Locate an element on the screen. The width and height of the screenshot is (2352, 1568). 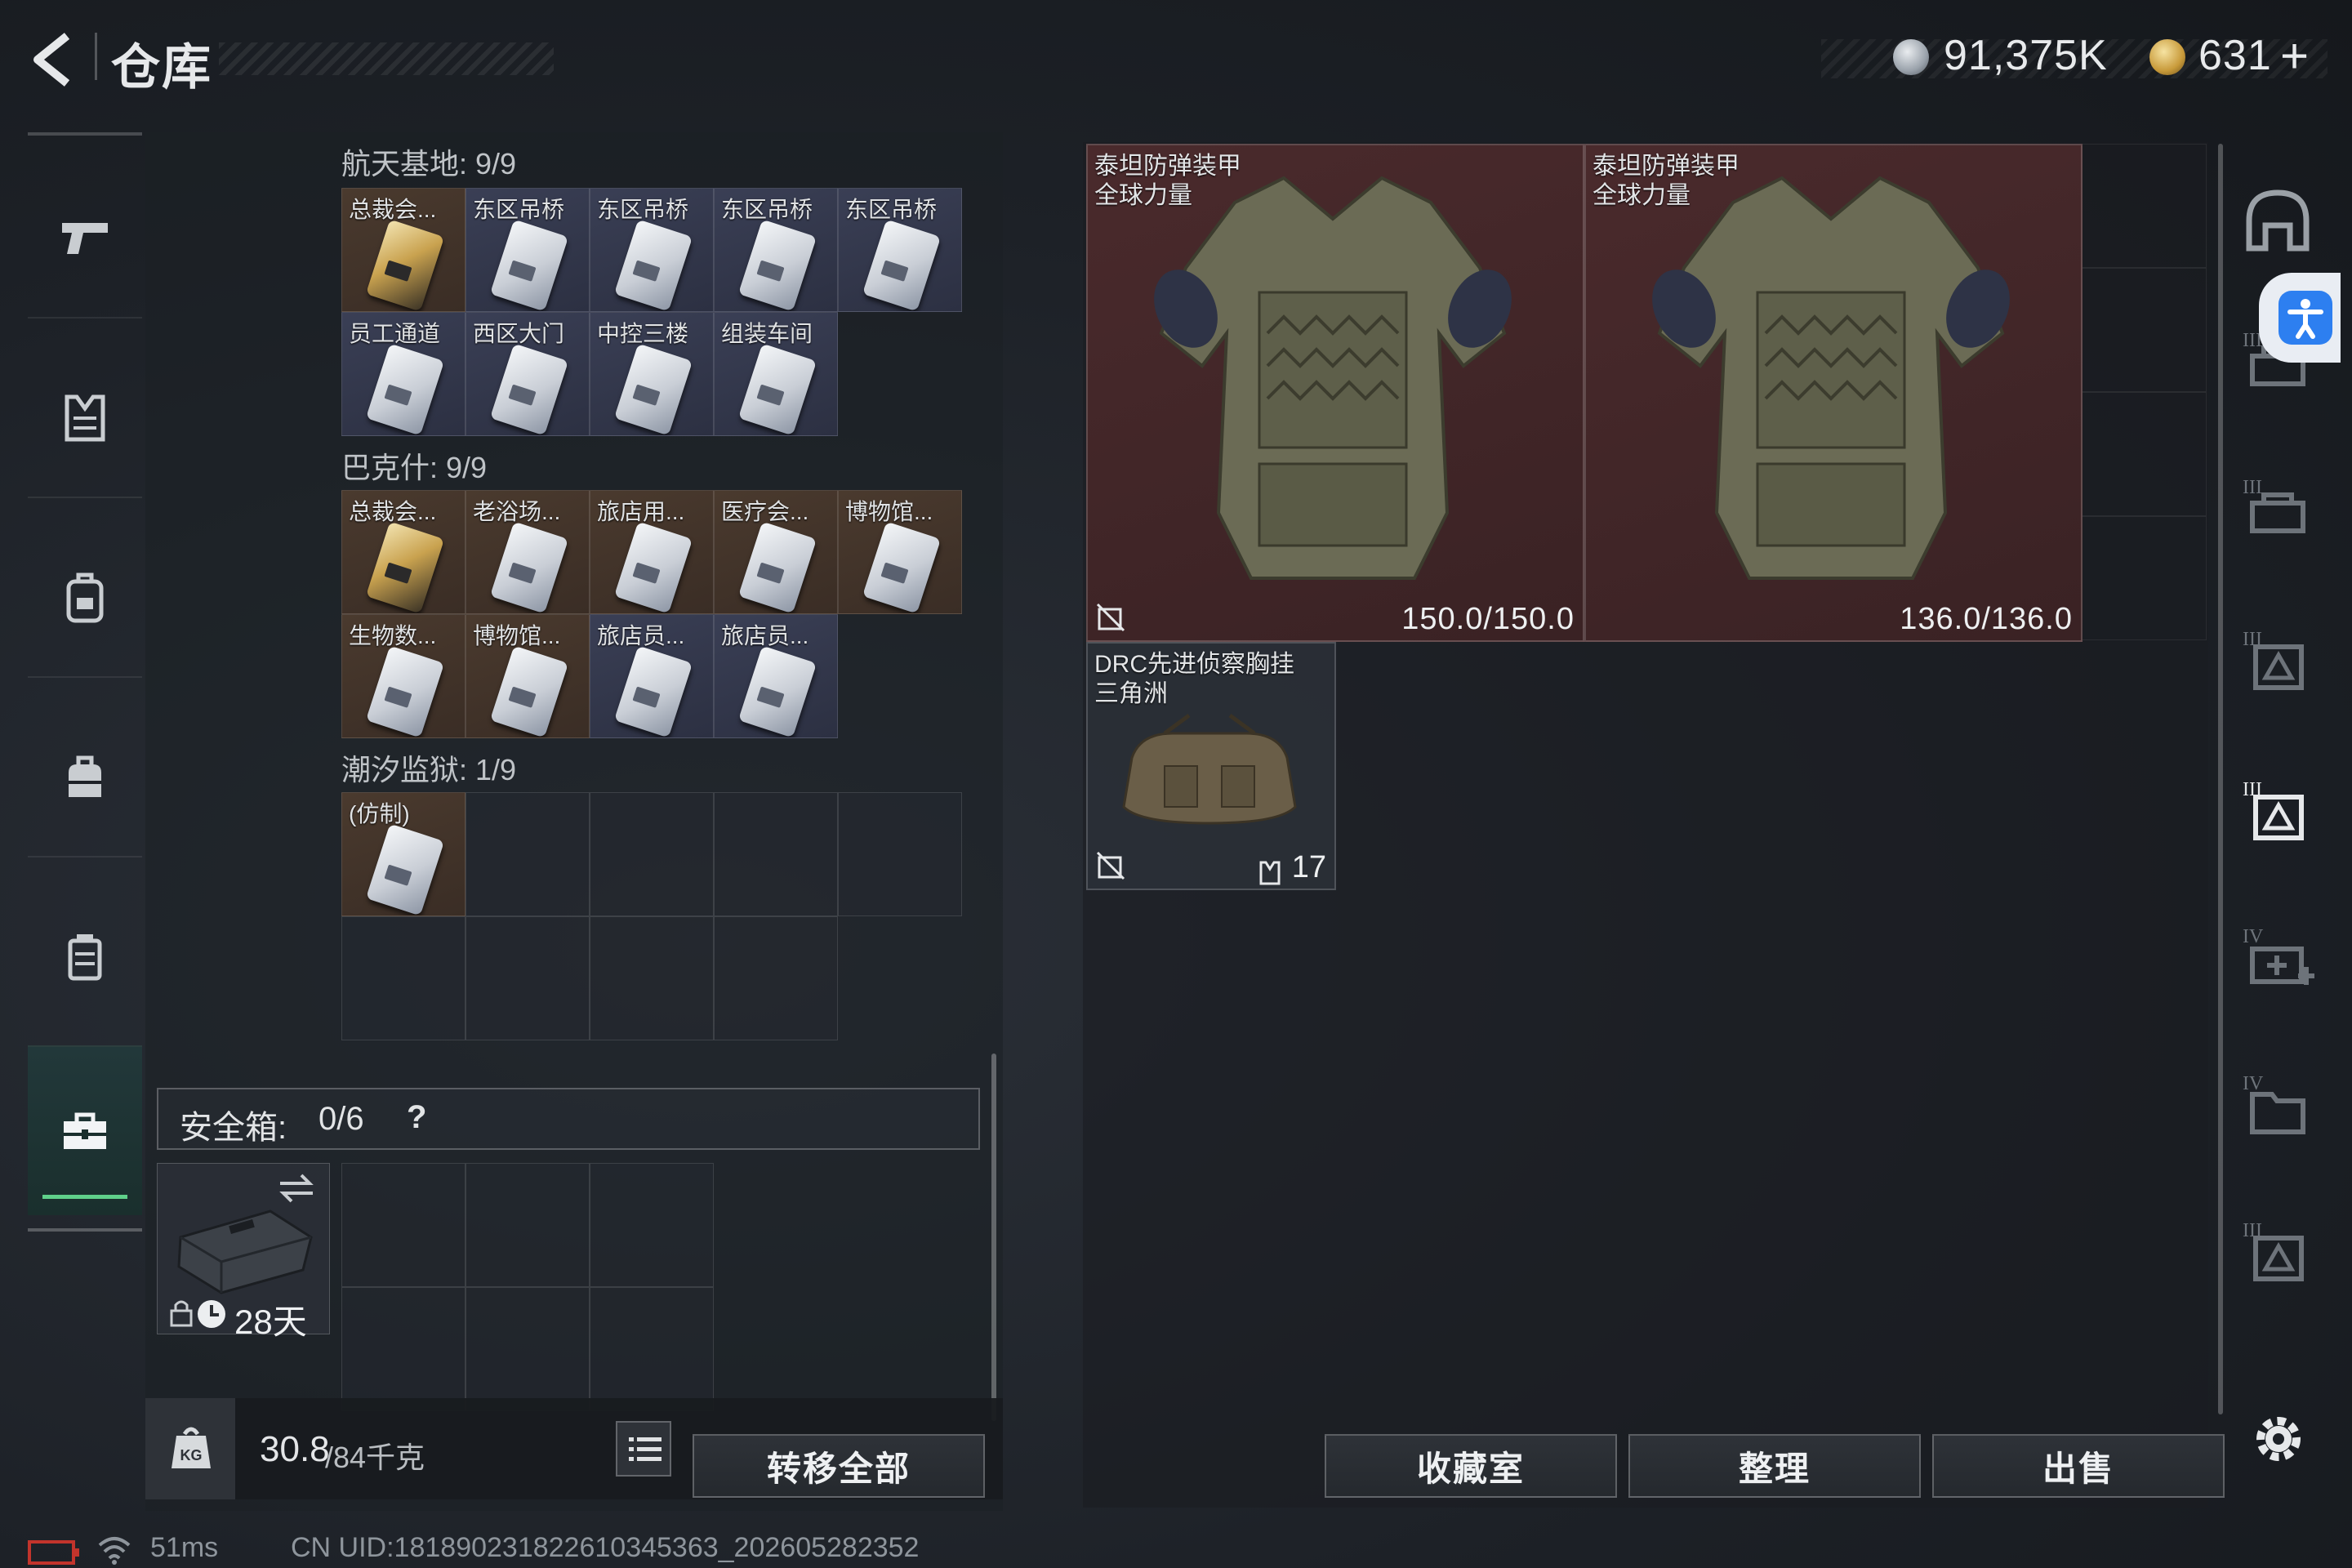
nav-backpack is located at coordinates (85, 597).